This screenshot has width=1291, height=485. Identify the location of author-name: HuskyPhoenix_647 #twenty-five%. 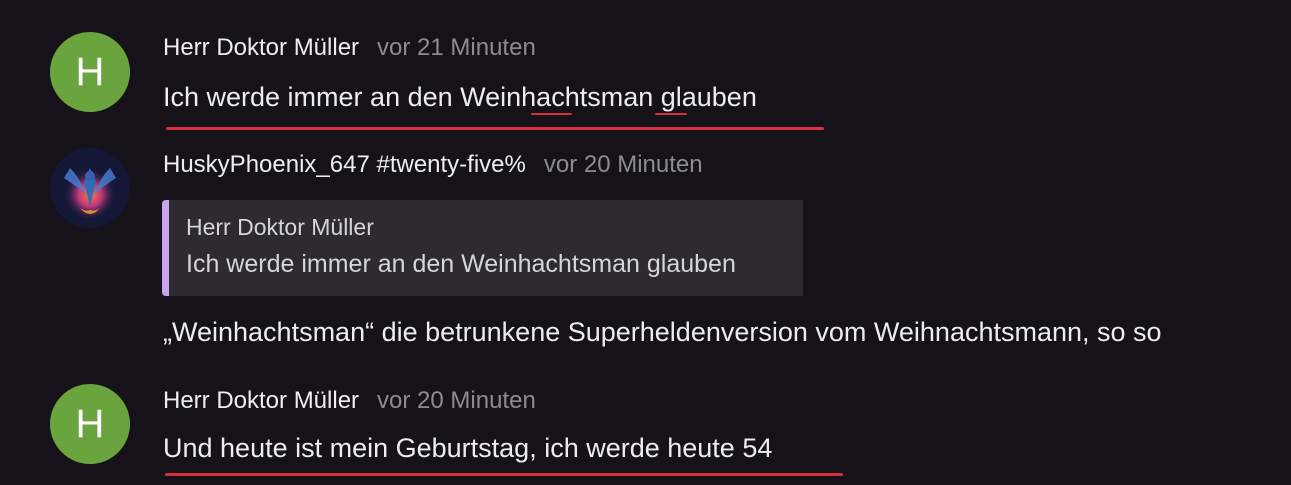
(344, 165).